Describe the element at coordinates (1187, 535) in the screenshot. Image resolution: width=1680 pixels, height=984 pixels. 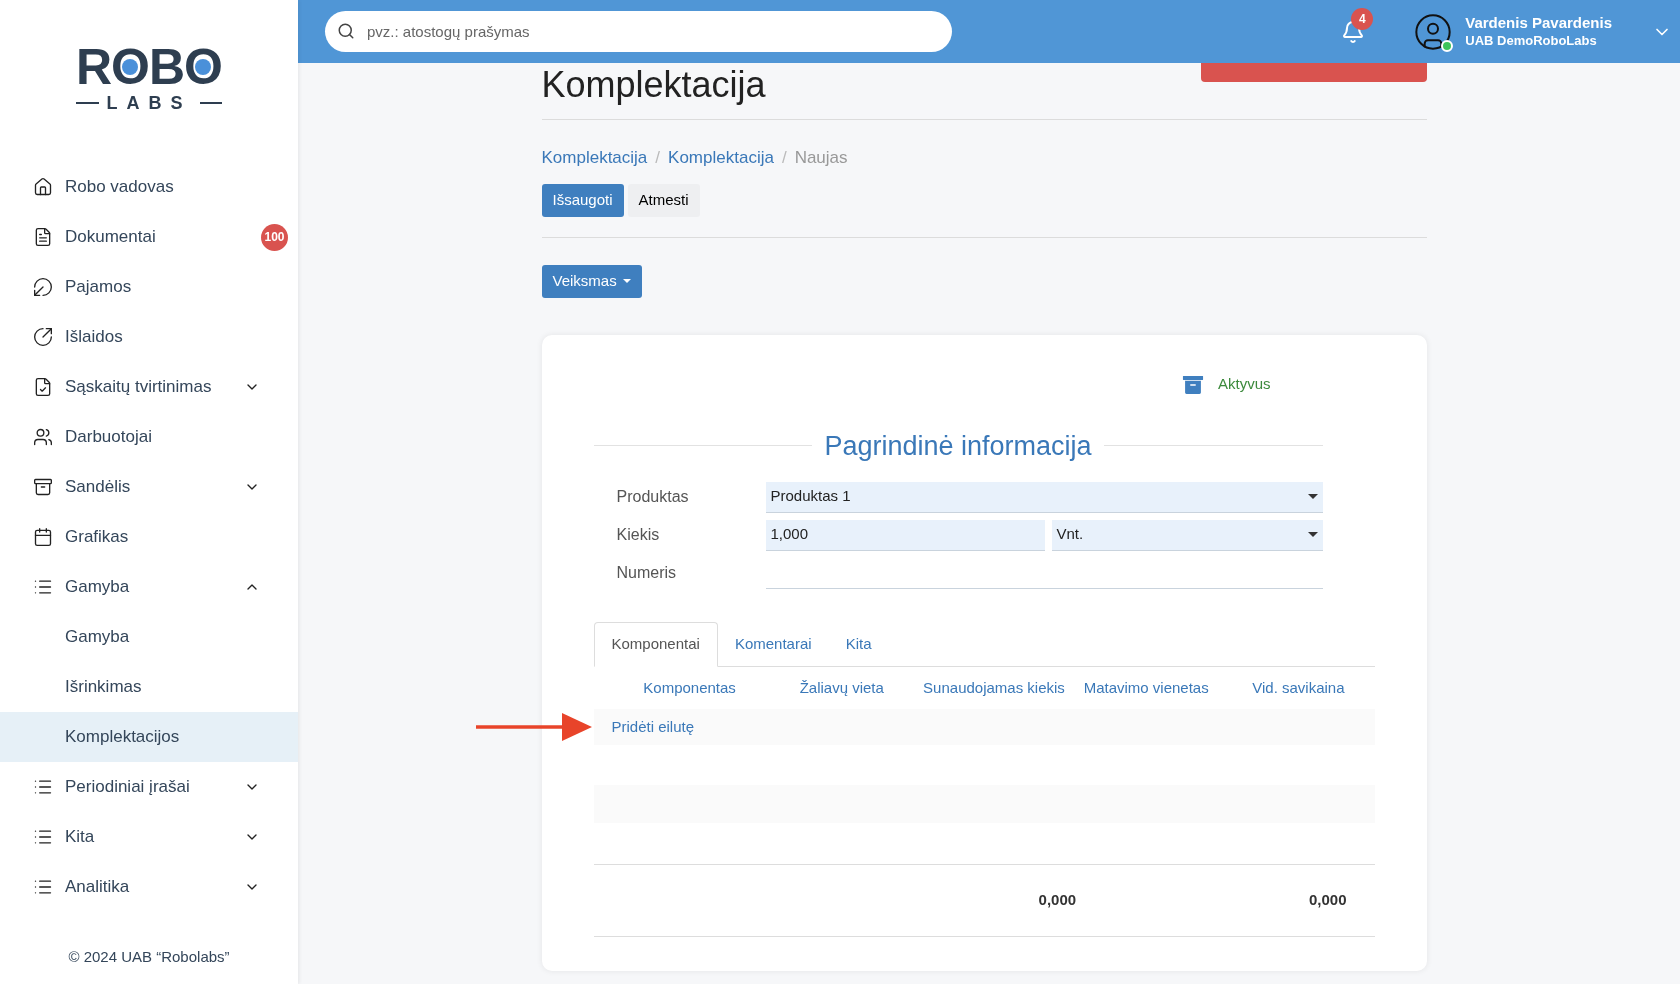
I see `unit-select: Vnt.` at that location.